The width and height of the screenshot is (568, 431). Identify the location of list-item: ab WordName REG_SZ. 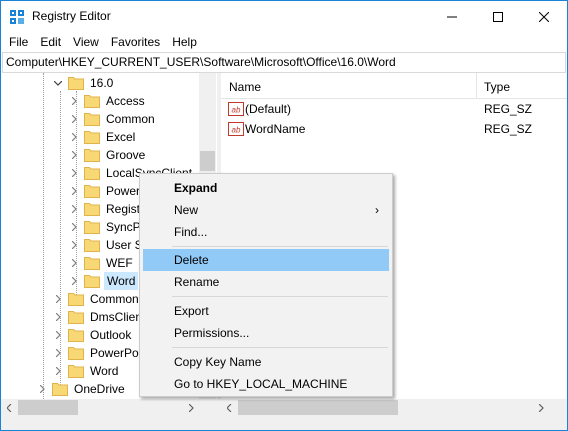
(394, 129).